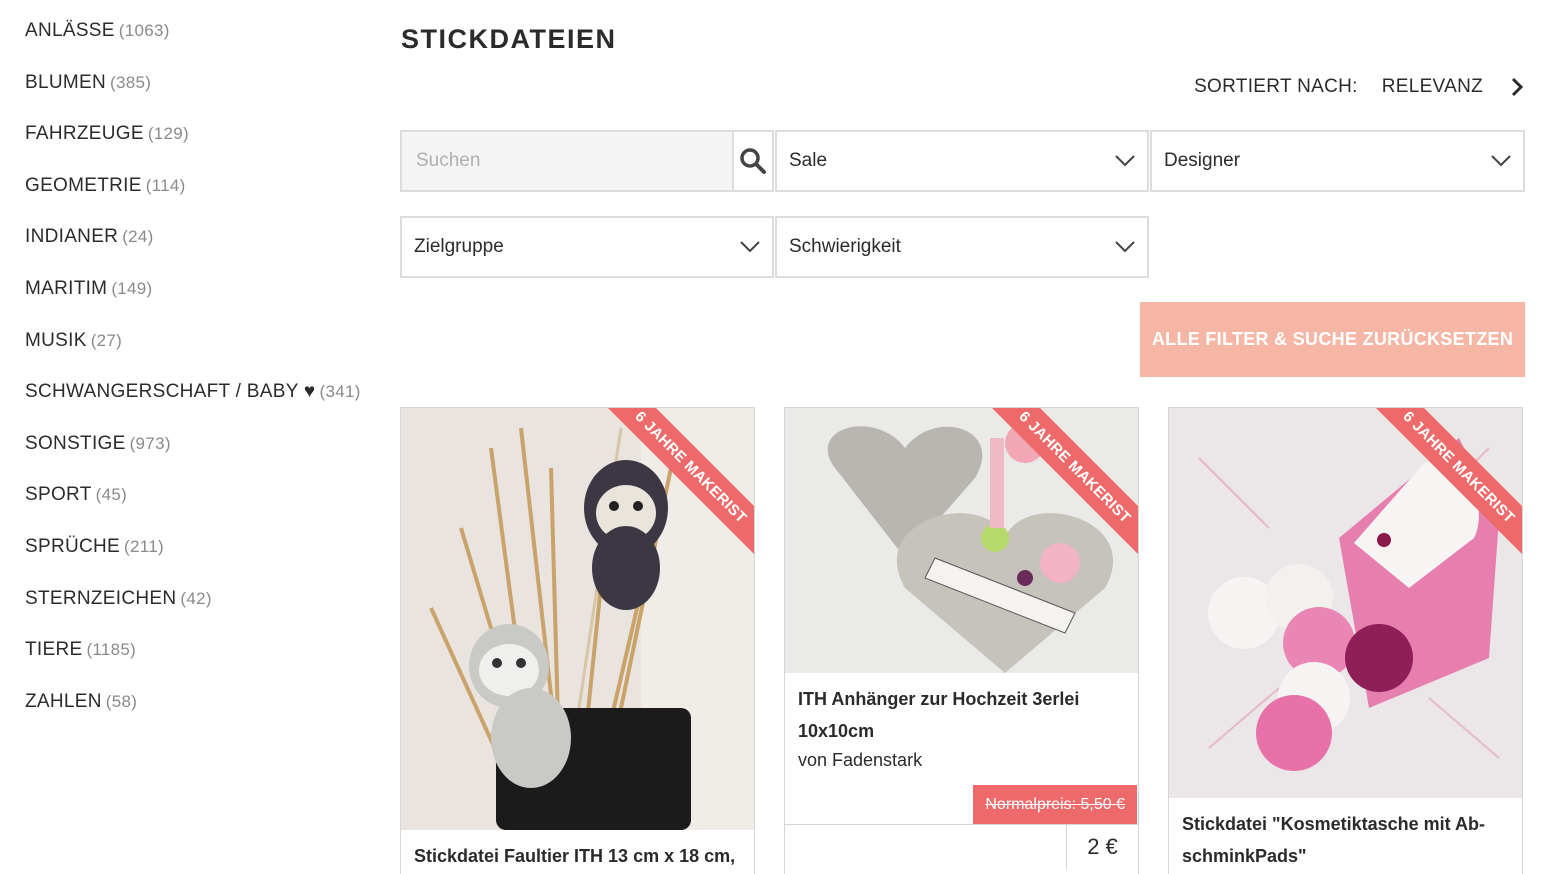 This screenshot has width=1567, height=874. Describe the element at coordinates (459, 246) in the screenshot. I see `zielgruppe-select-value: Zielgruppe` at that location.